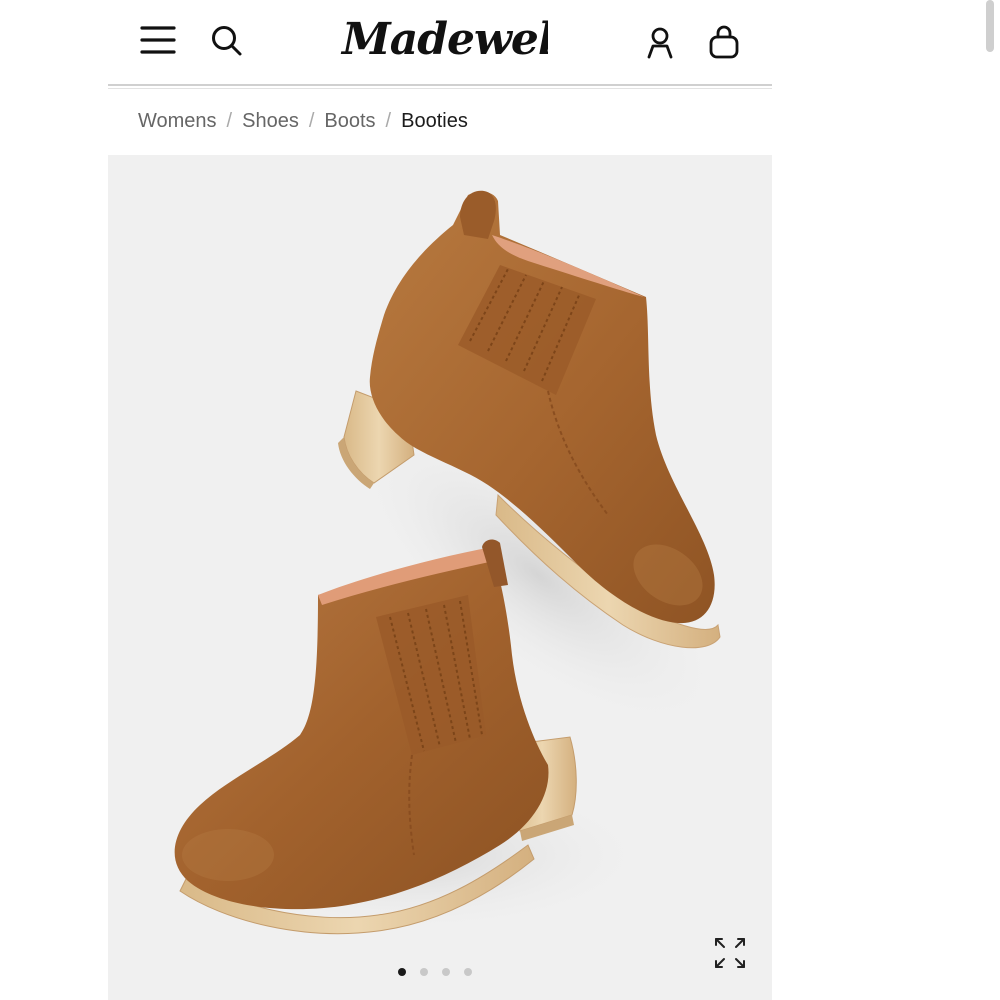 This screenshot has height=1000, width=1000. Describe the element at coordinates (177, 121) in the screenshot. I see `breadcrumb-link-womens: Womens` at that location.